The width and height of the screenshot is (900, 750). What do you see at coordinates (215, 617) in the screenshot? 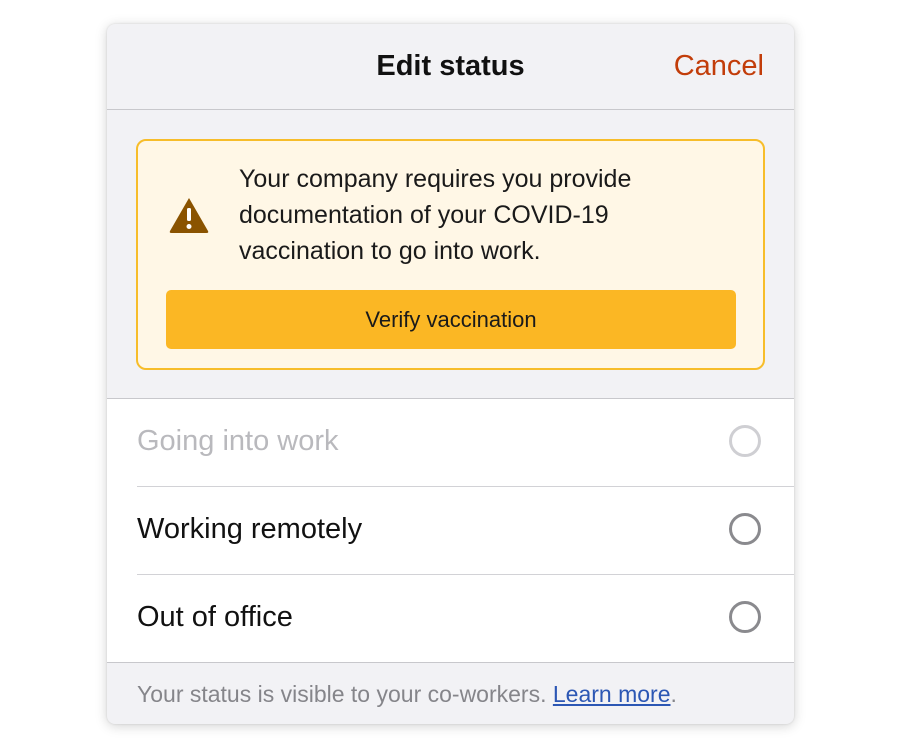
I see `option-label: Out of office` at bounding box center [215, 617].